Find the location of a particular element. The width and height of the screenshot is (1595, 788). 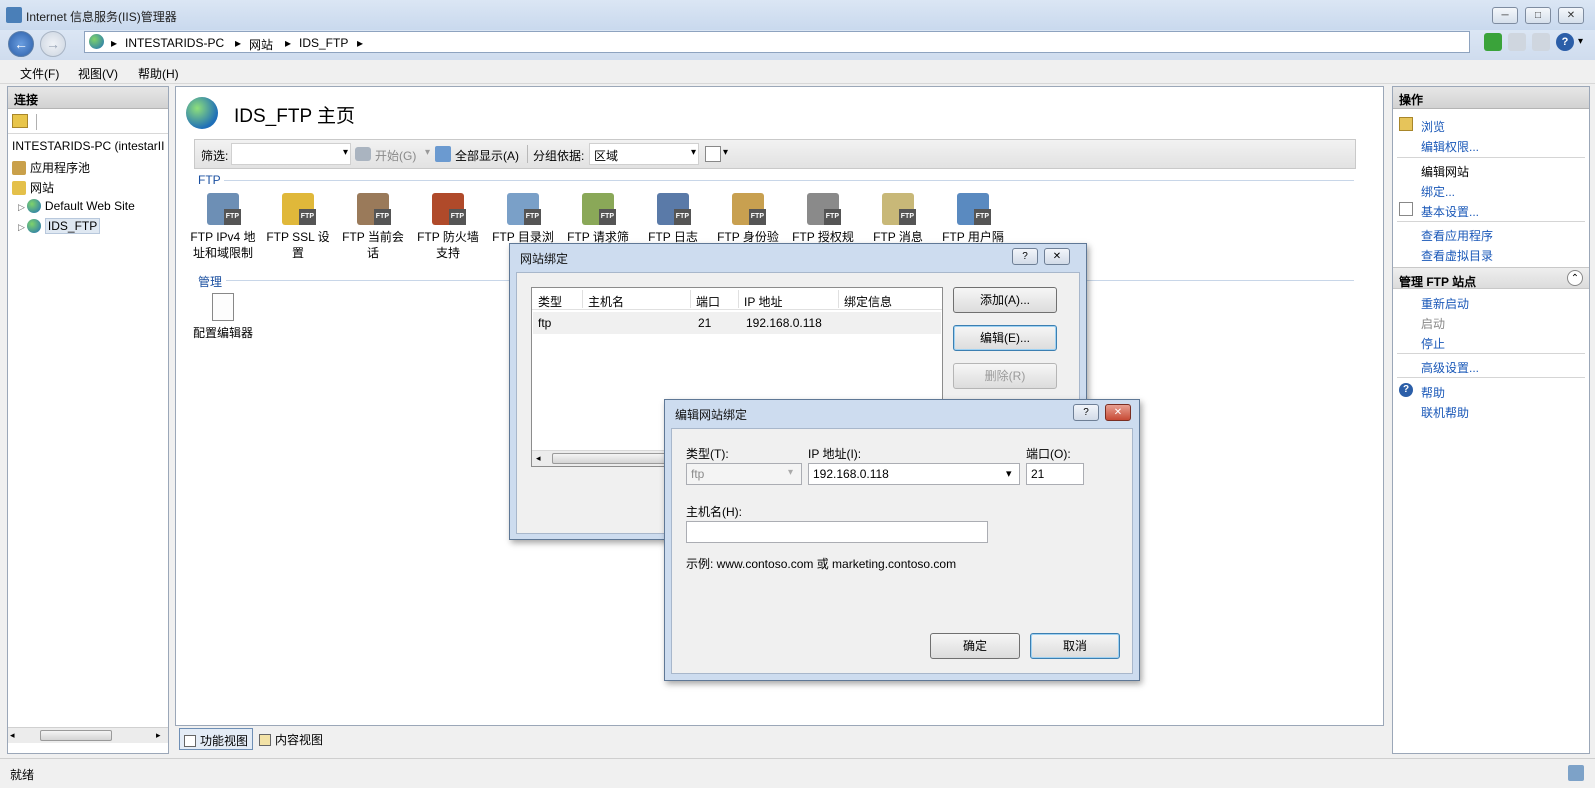

disconnect-icon is located at coordinates (1517, 42).